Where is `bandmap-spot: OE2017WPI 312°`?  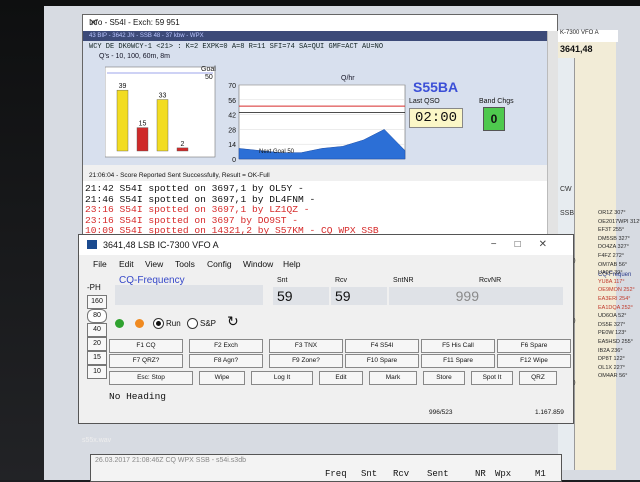
bandmap-spot: OE2017WPI 312° is located at coordinates (619, 222).